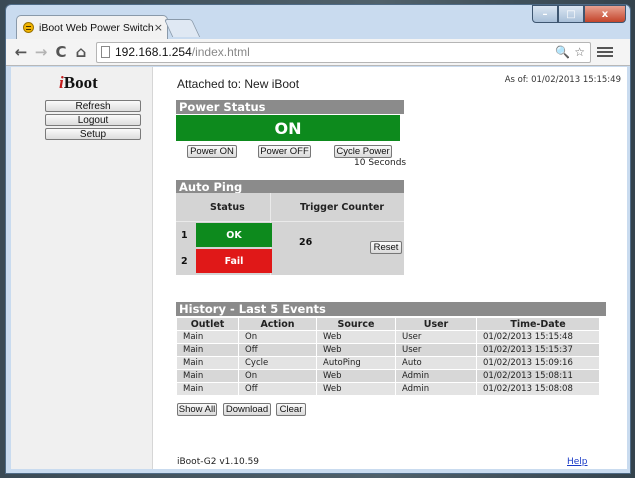 The height and width of the screenshot is (478, 635). What do you see at coordinates (538, 389) in the screenshot?
I see `time-cell: 01/02/2013 15:08:08` at bounding box center [538, 389].